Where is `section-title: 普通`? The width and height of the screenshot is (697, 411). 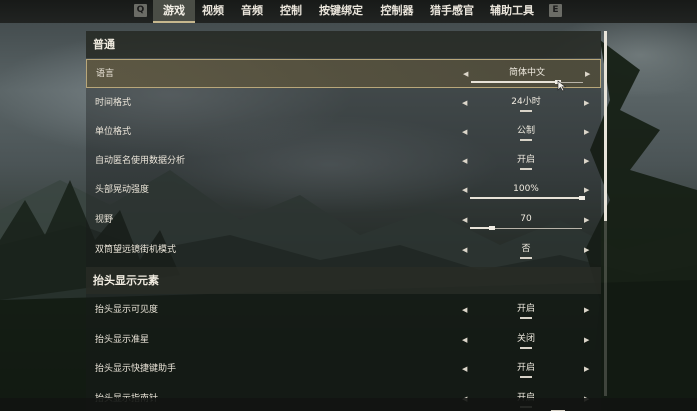 section-title: 普通 is located at coordinates (104, 44).